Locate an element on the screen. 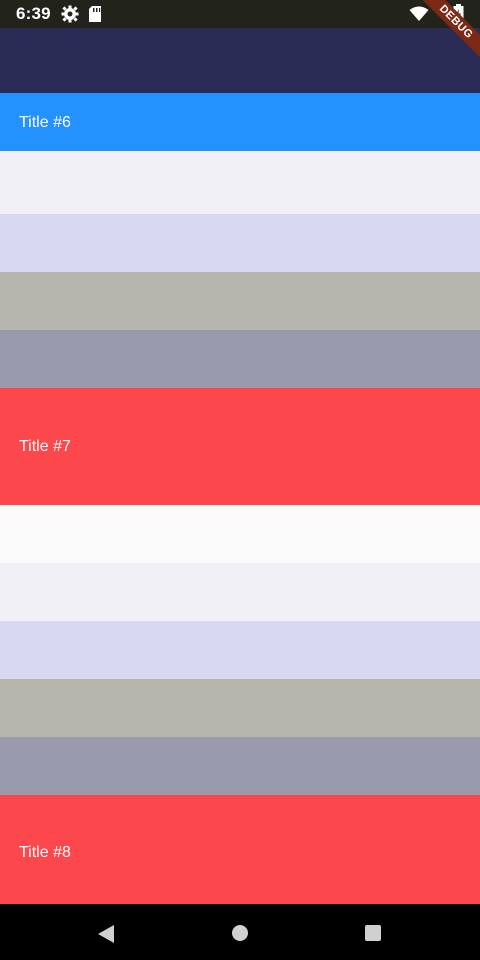 The image size is (480, 960). tile-title: Title #7 is located at coordinates (45, 446).